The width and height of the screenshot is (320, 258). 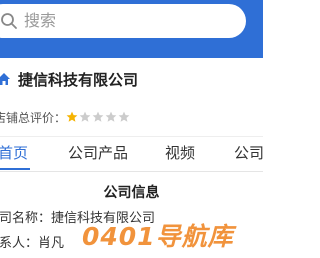 What do you see at coordinates (180, 153) in the screenshot?
I see `tab-videos: 视频` at bounding box center [180, 153].